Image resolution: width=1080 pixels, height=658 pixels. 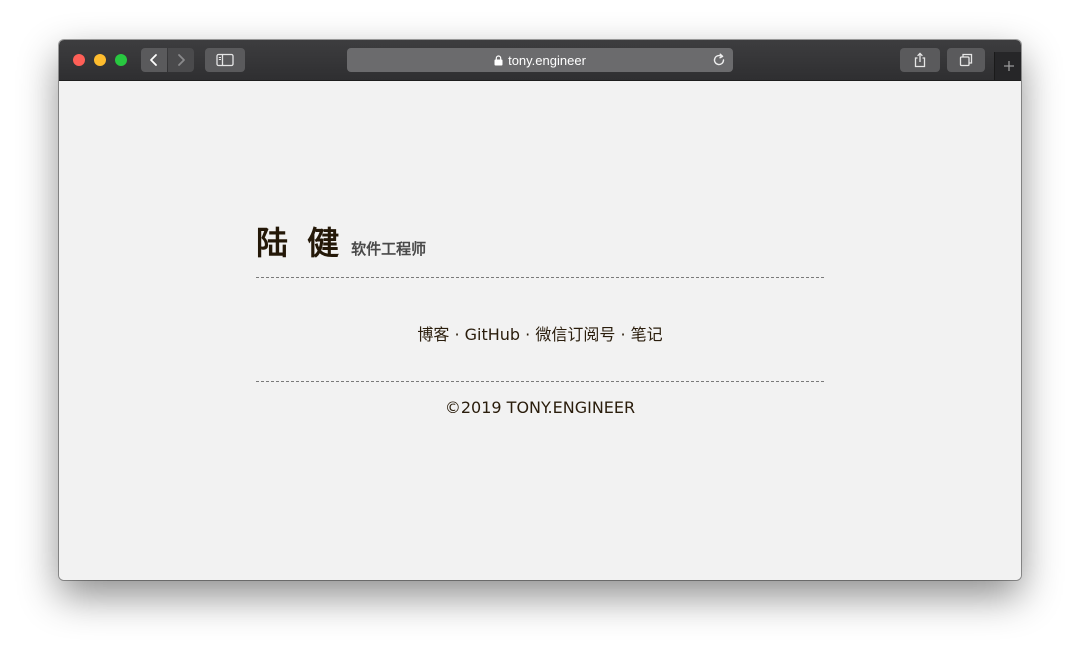 I want to click on link-blog: 博客, so click(x=433, y=334).